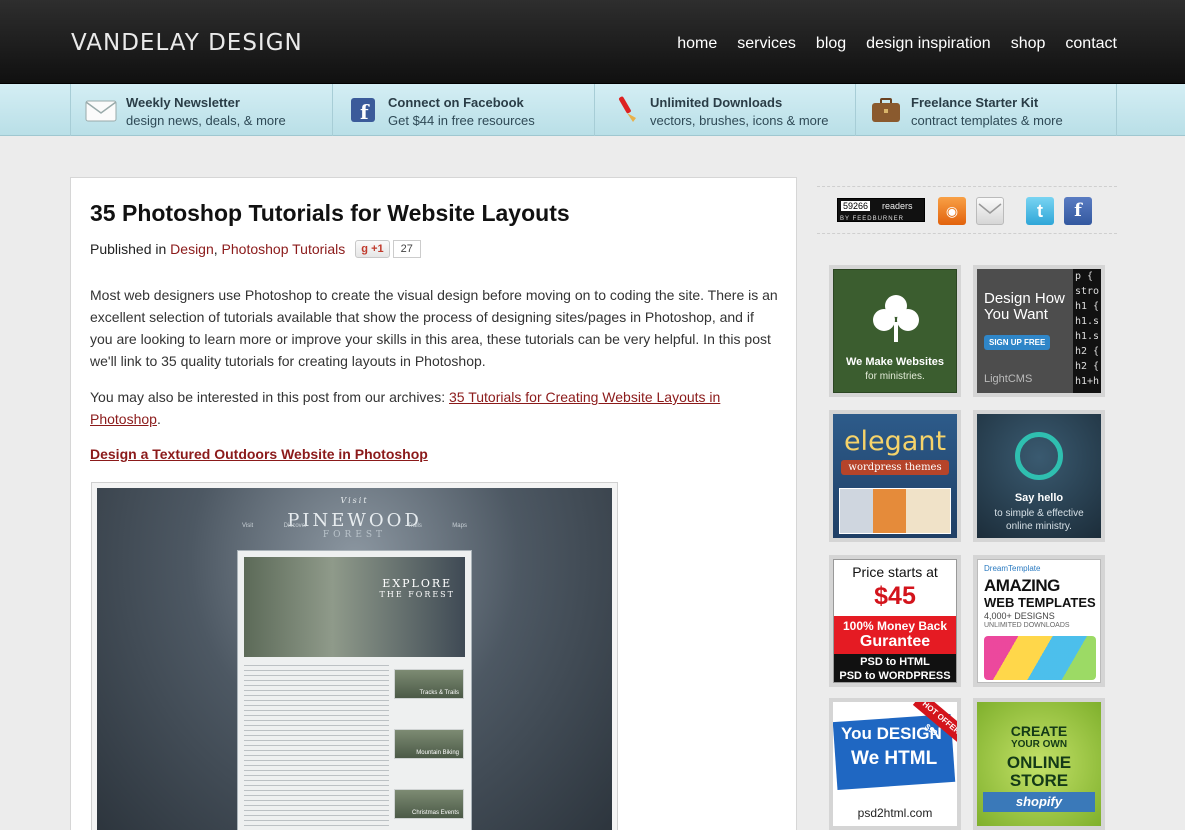 This screenshot has width=1185, height=830. I want to click on clover-icon, so click(896, 318).